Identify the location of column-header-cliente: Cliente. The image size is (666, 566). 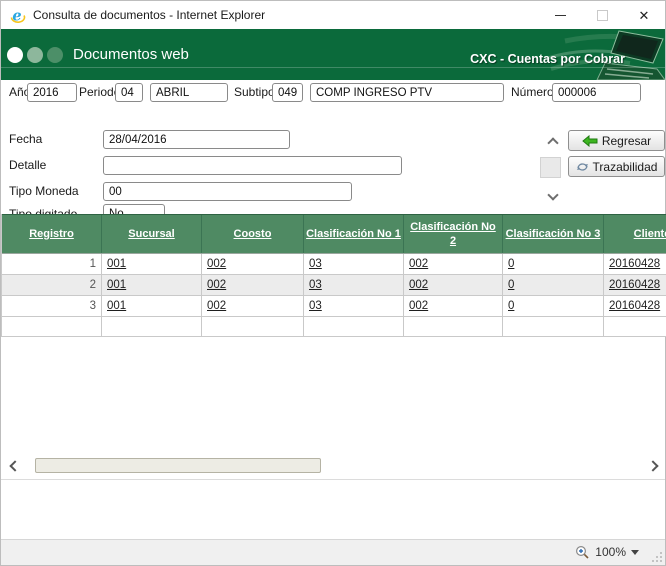
(635, 234).